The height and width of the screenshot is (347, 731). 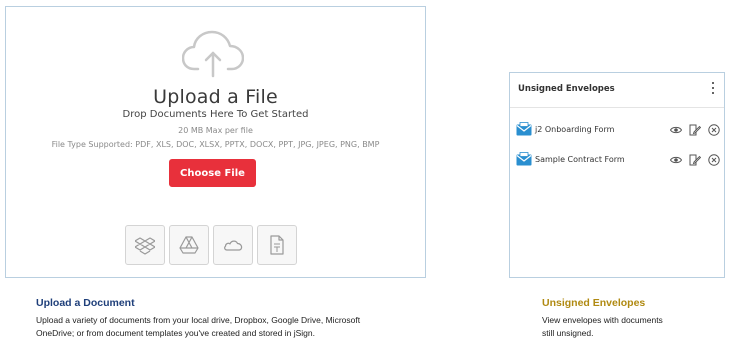 What do you see at coordinates (602, 320) in the screenshot?
I see `envelopes-caption-line: View envelopes with documents` at bounding box center [602, 320].